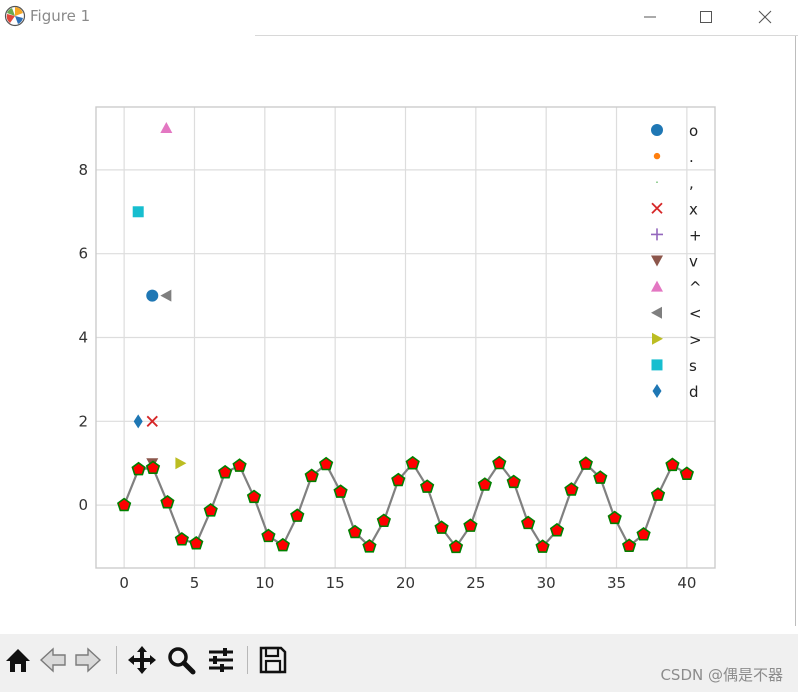 The width and height of the screenshot is (798, 692). Describe the element at coordinates (195, 583) in the screenshot. I see `x-tick-label: 5` at that location.